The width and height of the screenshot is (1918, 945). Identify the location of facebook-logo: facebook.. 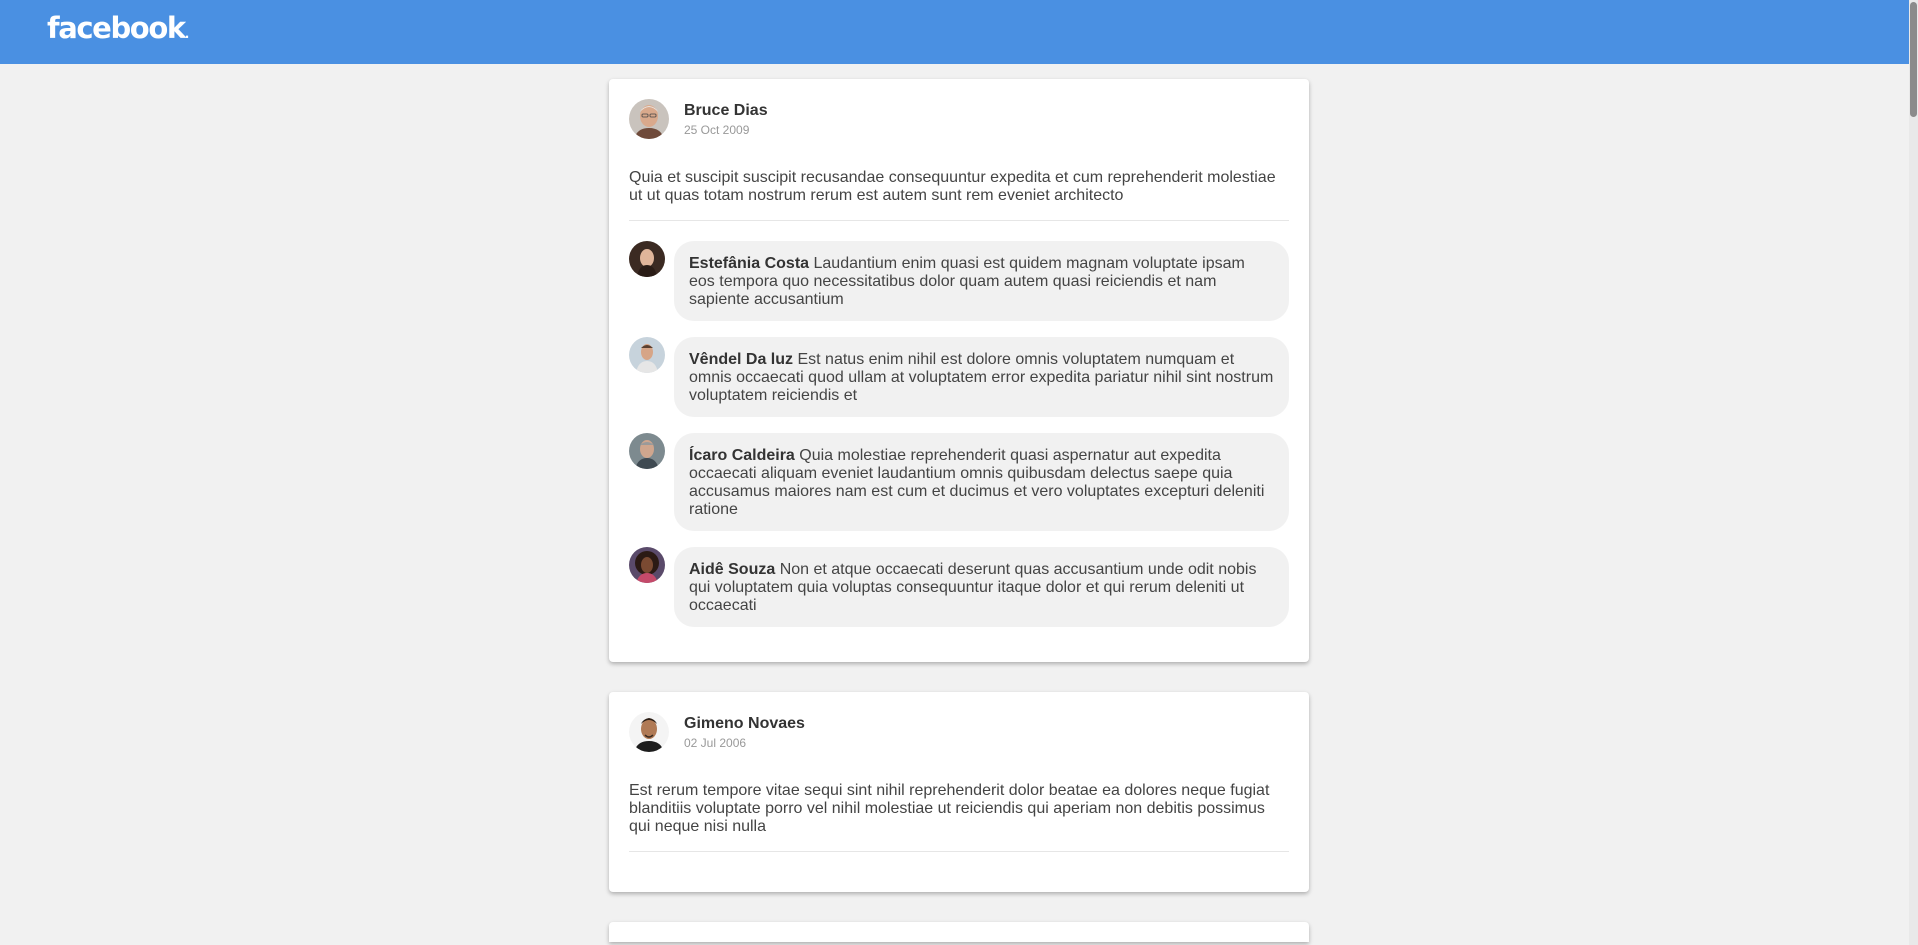
(118, 28).